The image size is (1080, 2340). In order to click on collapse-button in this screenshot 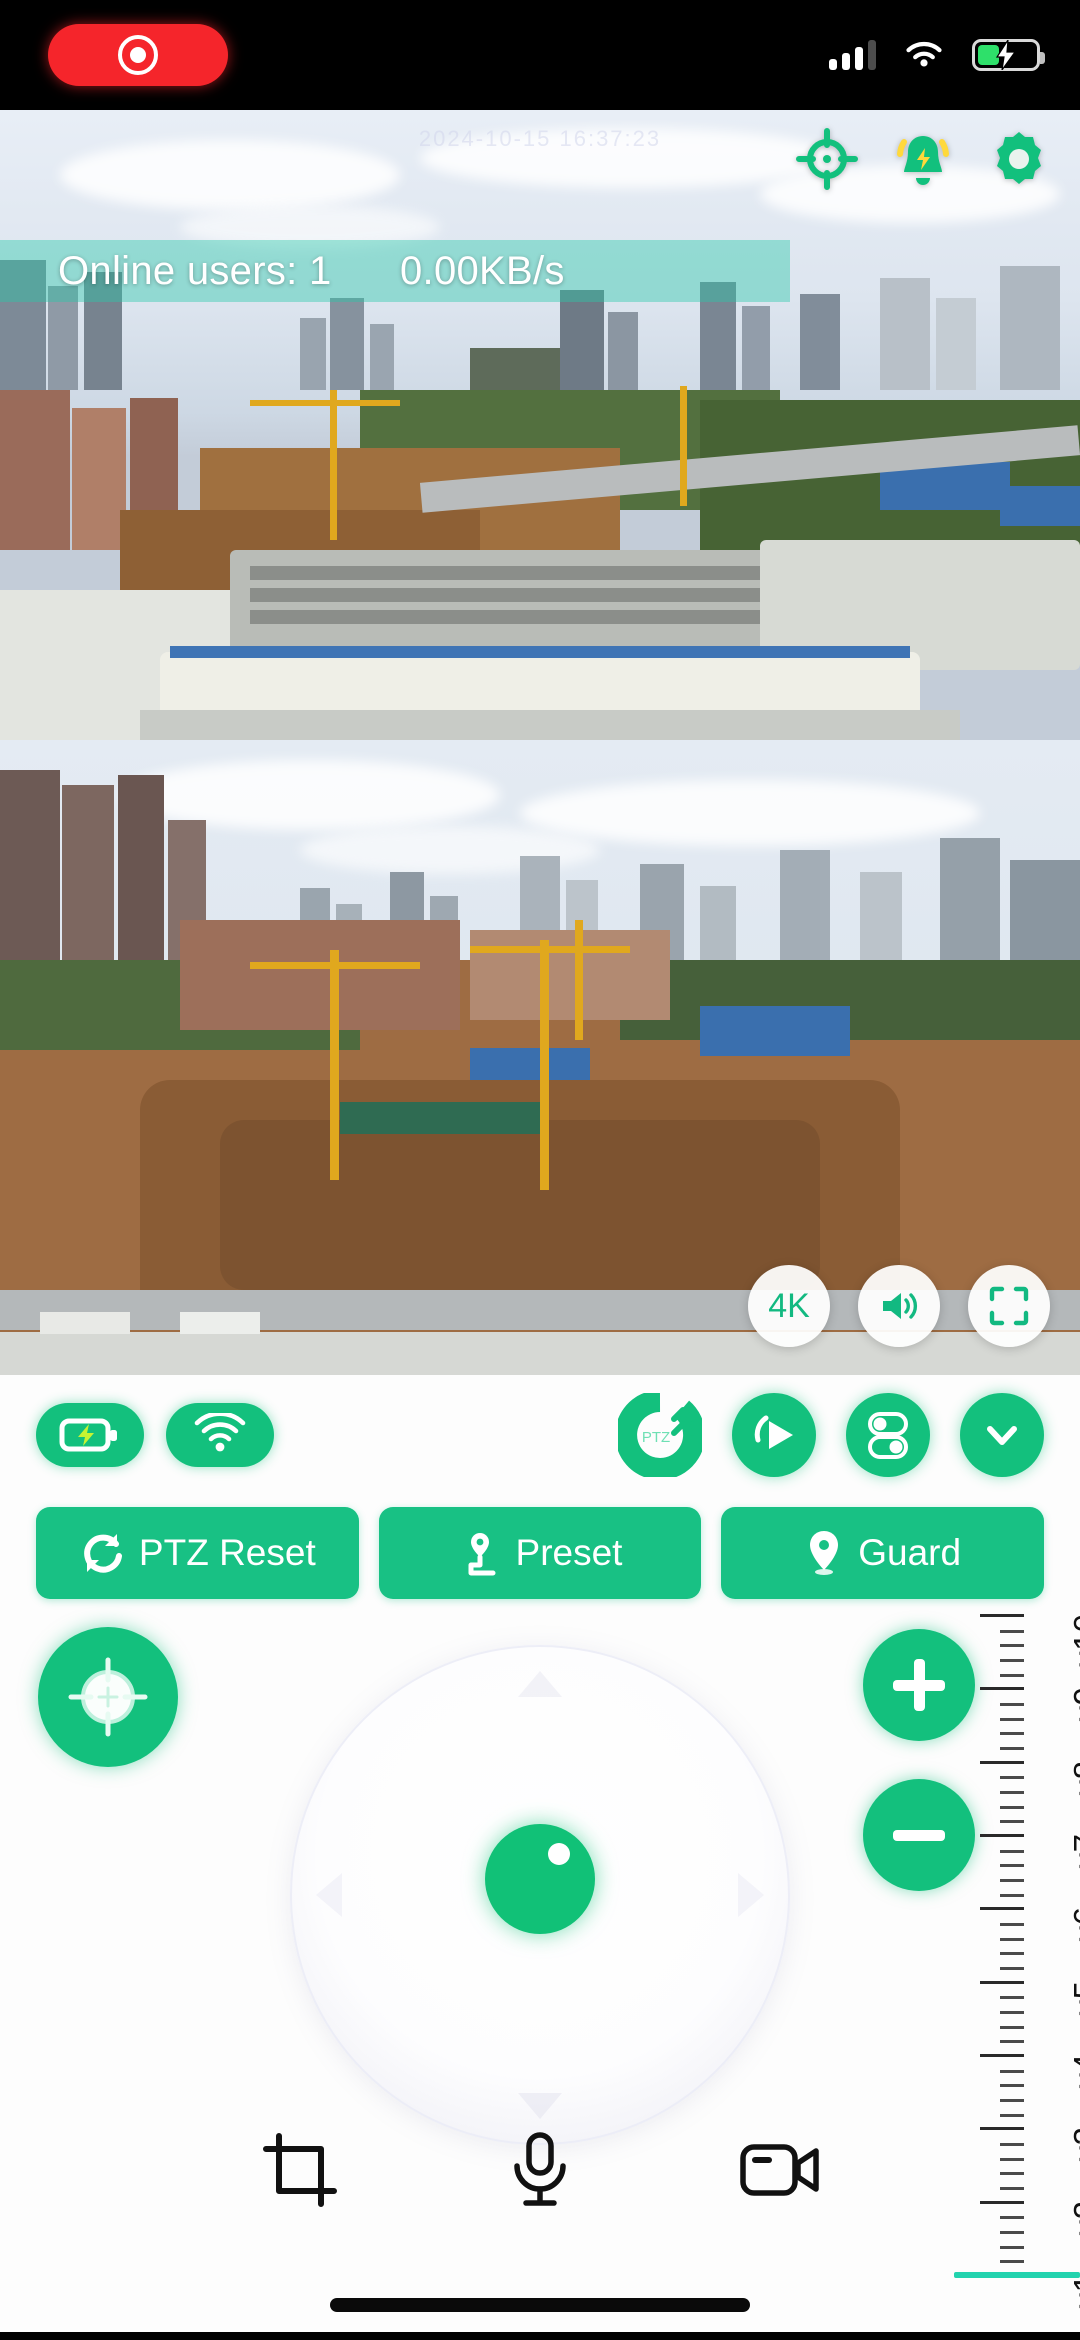, I will do `click(1002, 1435)`.